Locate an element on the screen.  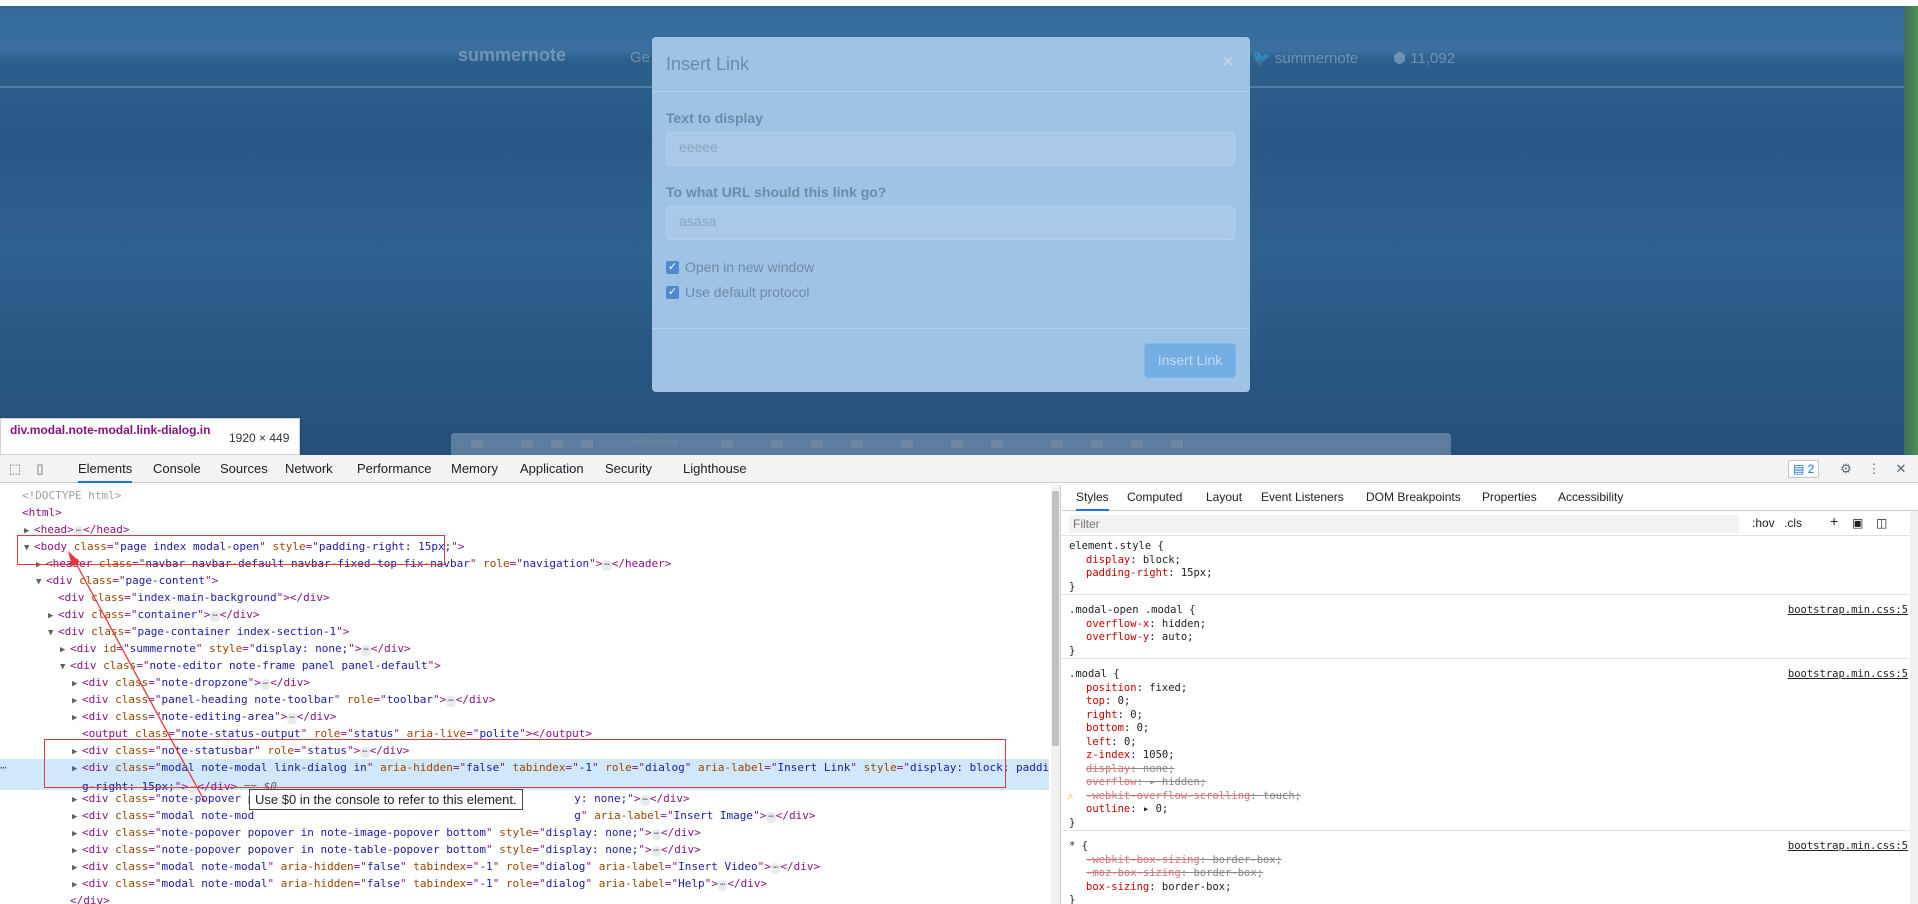
css-declaration: -moz-box-sizing: border-box; is located at coordinates (1486, 874).